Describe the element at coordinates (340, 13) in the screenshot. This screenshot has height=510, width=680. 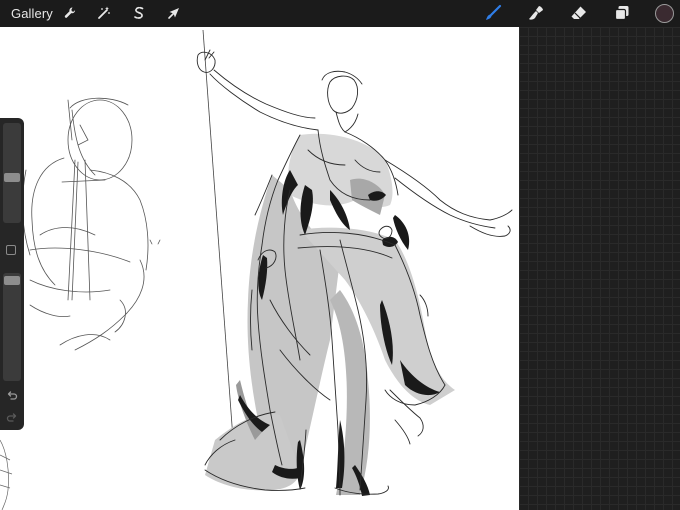
I see `top-toolbar: Gallery` at that location.